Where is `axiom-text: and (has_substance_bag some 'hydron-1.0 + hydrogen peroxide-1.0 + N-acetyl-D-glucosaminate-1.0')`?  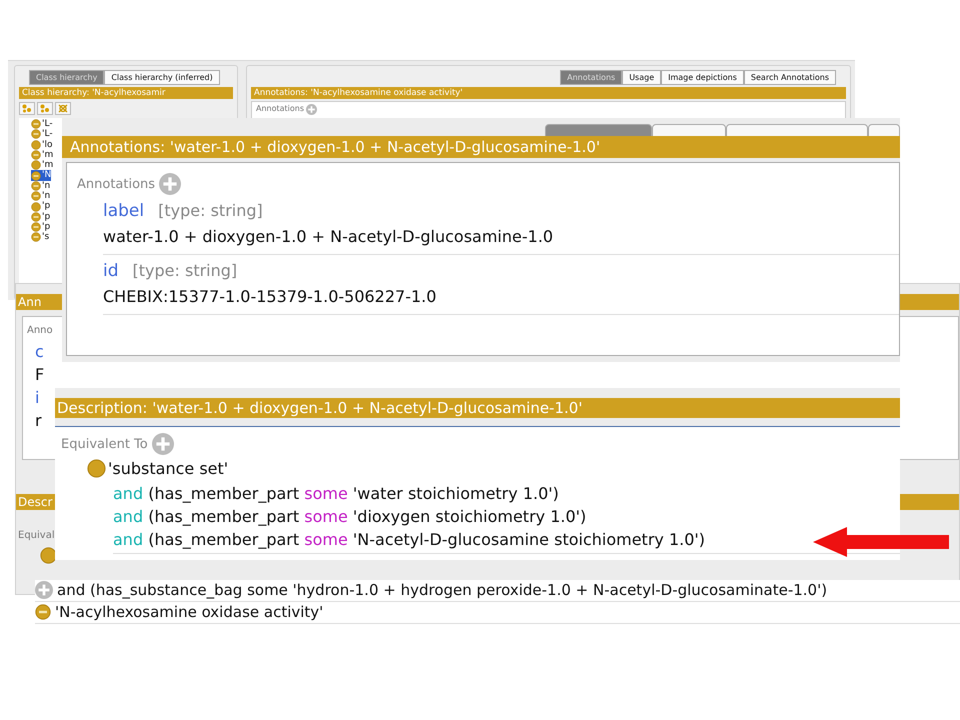 axiom-text: and (has_substance_bag some 'hydron-1.0 + hydrogen peroxide-1.0 + N-acetyl-D-glucosaminate-1.0') is located at coordinates (442, 590).